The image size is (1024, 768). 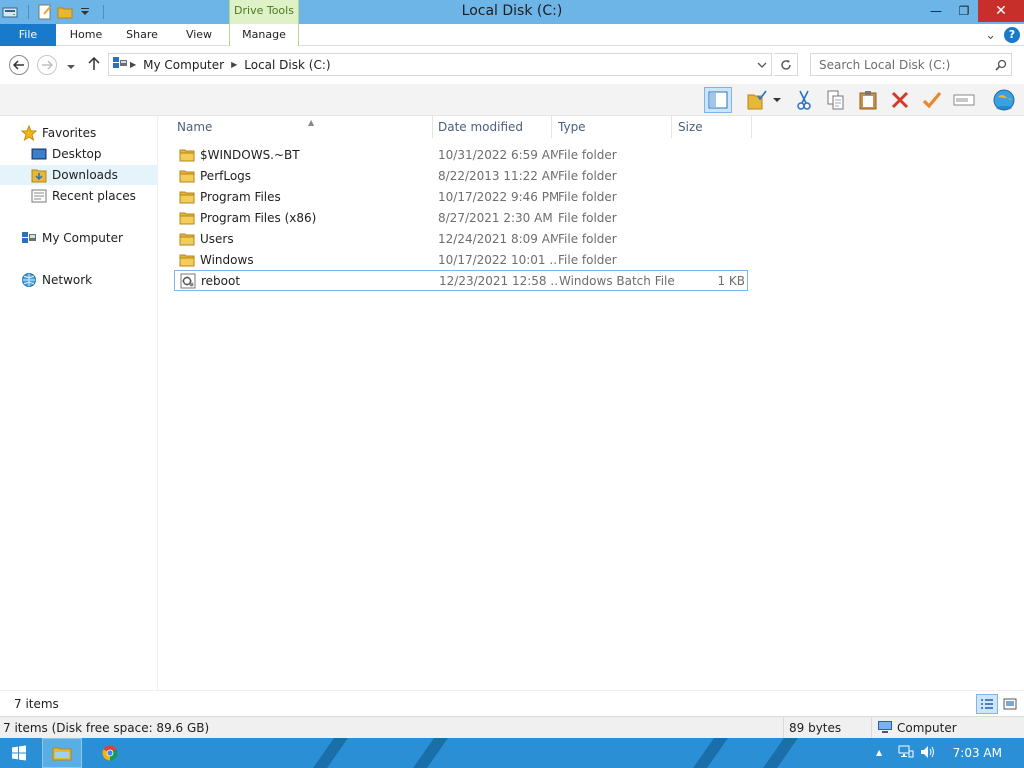 What do you see at coordinates (227, 259) in the screenshot?
I see `file-name: Windows` at bounding box center [227, 259].